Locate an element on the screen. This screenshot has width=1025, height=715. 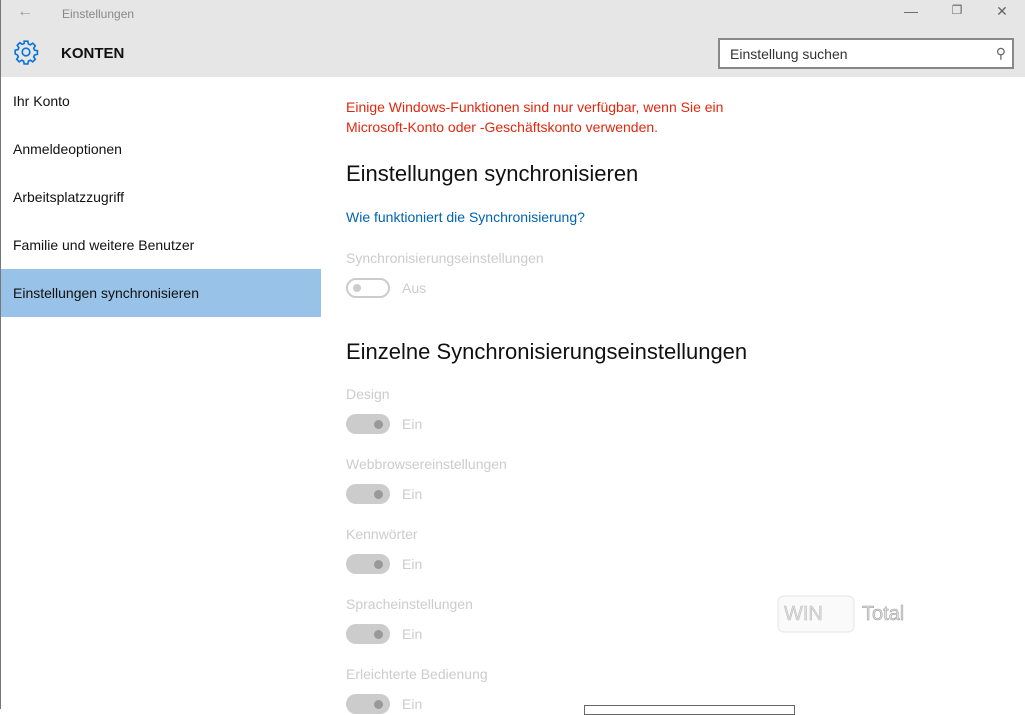
header: KONTEN ⚲ is located at coordinates (513, 52).